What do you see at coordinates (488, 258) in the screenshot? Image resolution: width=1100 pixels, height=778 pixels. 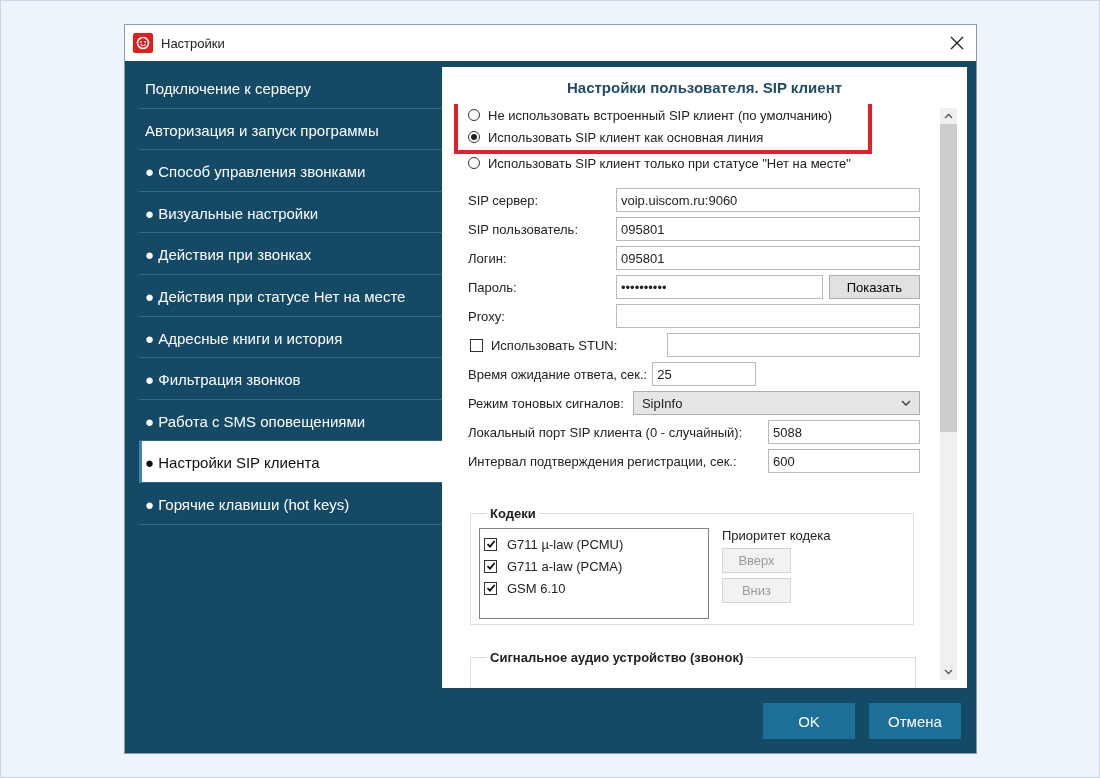 I see `field-label: Логин:` at bounding box center [488, 258].